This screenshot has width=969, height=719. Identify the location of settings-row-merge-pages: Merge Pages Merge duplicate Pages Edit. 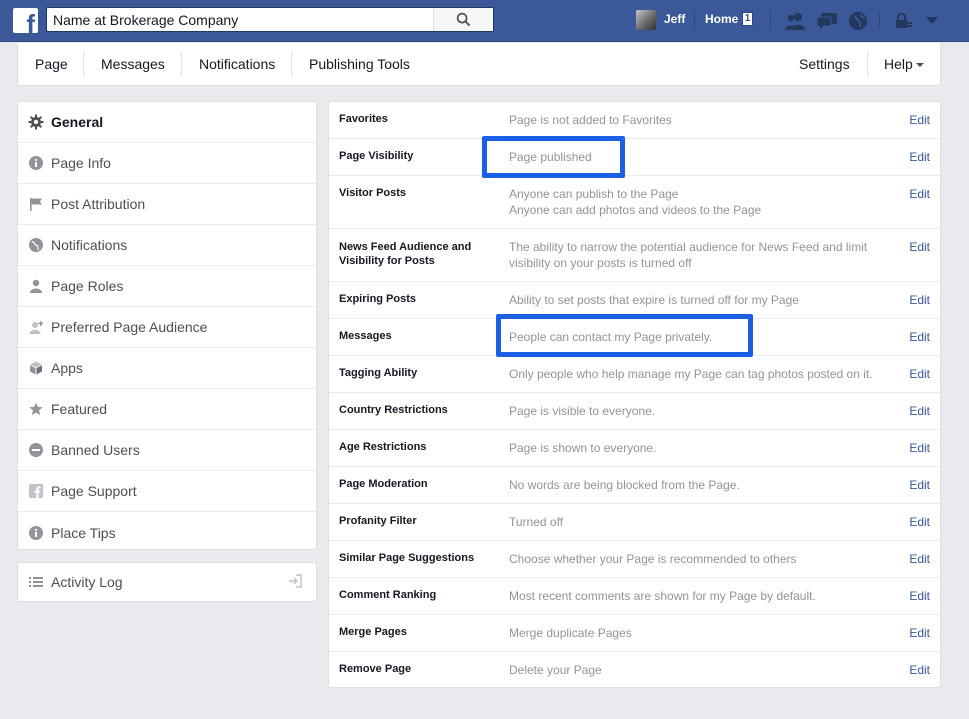
(634, 633).